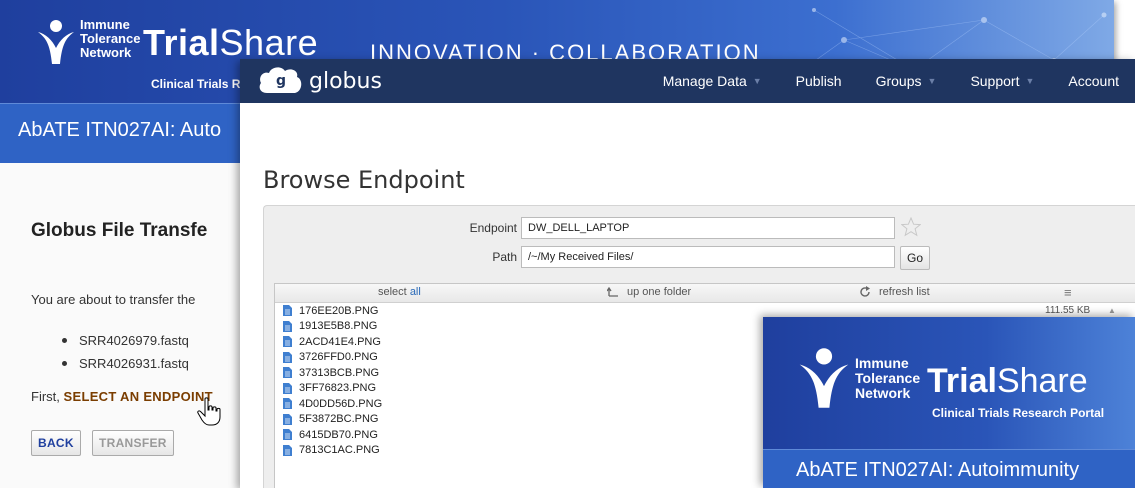  What do you see at coordinates (339, 450) in the screenshot?
I see `file-name: 7813C1AC.PNG` at bounding box center [339, 450].